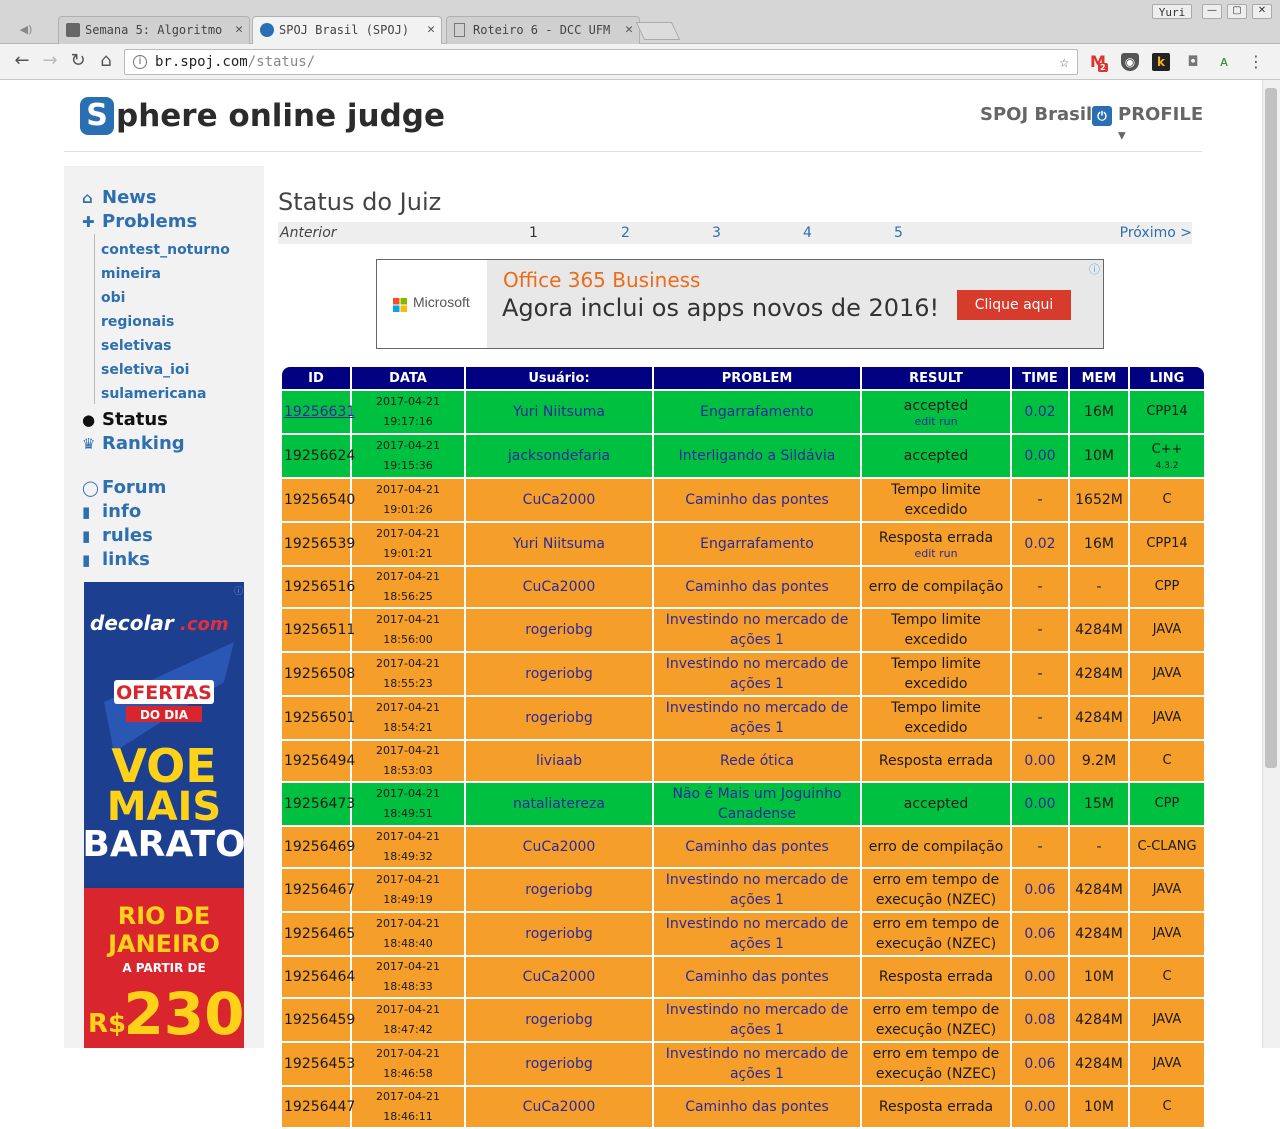 The image size is (1280, 1129). What do you see at coordinates (22, 61) in the screenshot?
I see `back-icon: ←` at bounding box center [22, 61].